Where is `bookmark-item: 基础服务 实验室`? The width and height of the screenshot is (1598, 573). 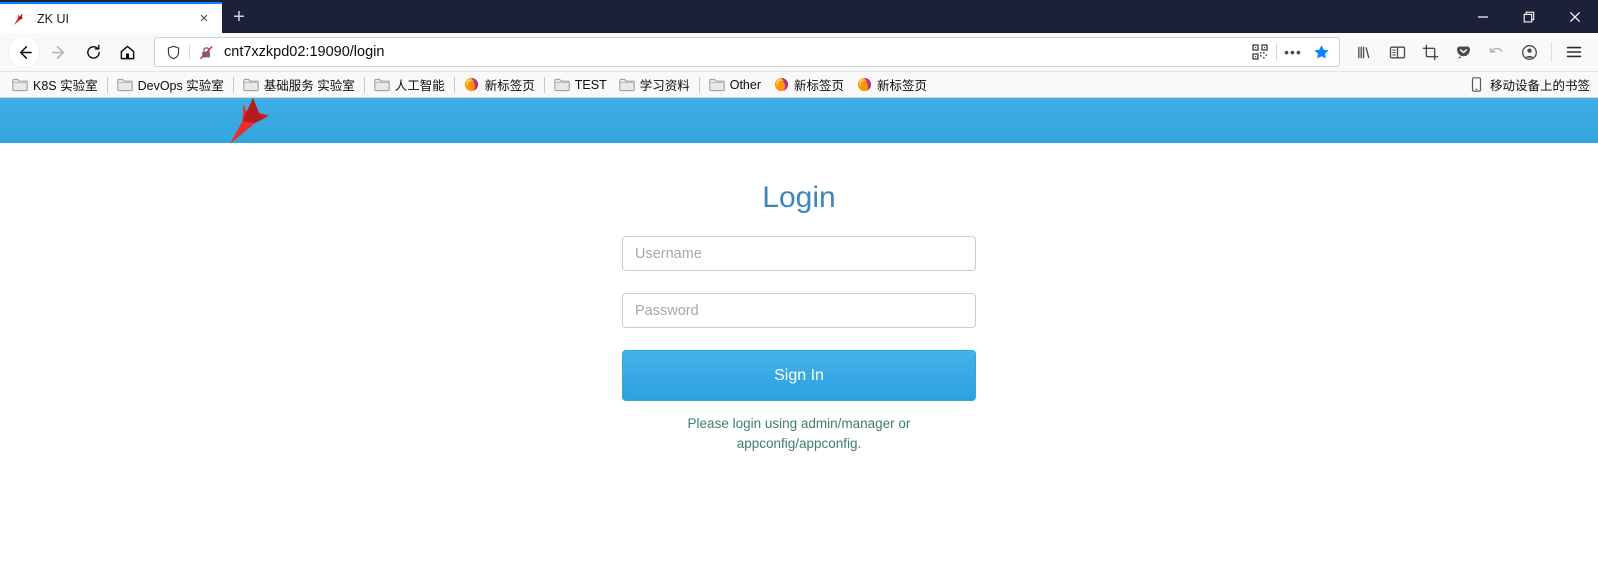 bookmark-item: 基础服务 实验室 is located at coordinates (299, 85).